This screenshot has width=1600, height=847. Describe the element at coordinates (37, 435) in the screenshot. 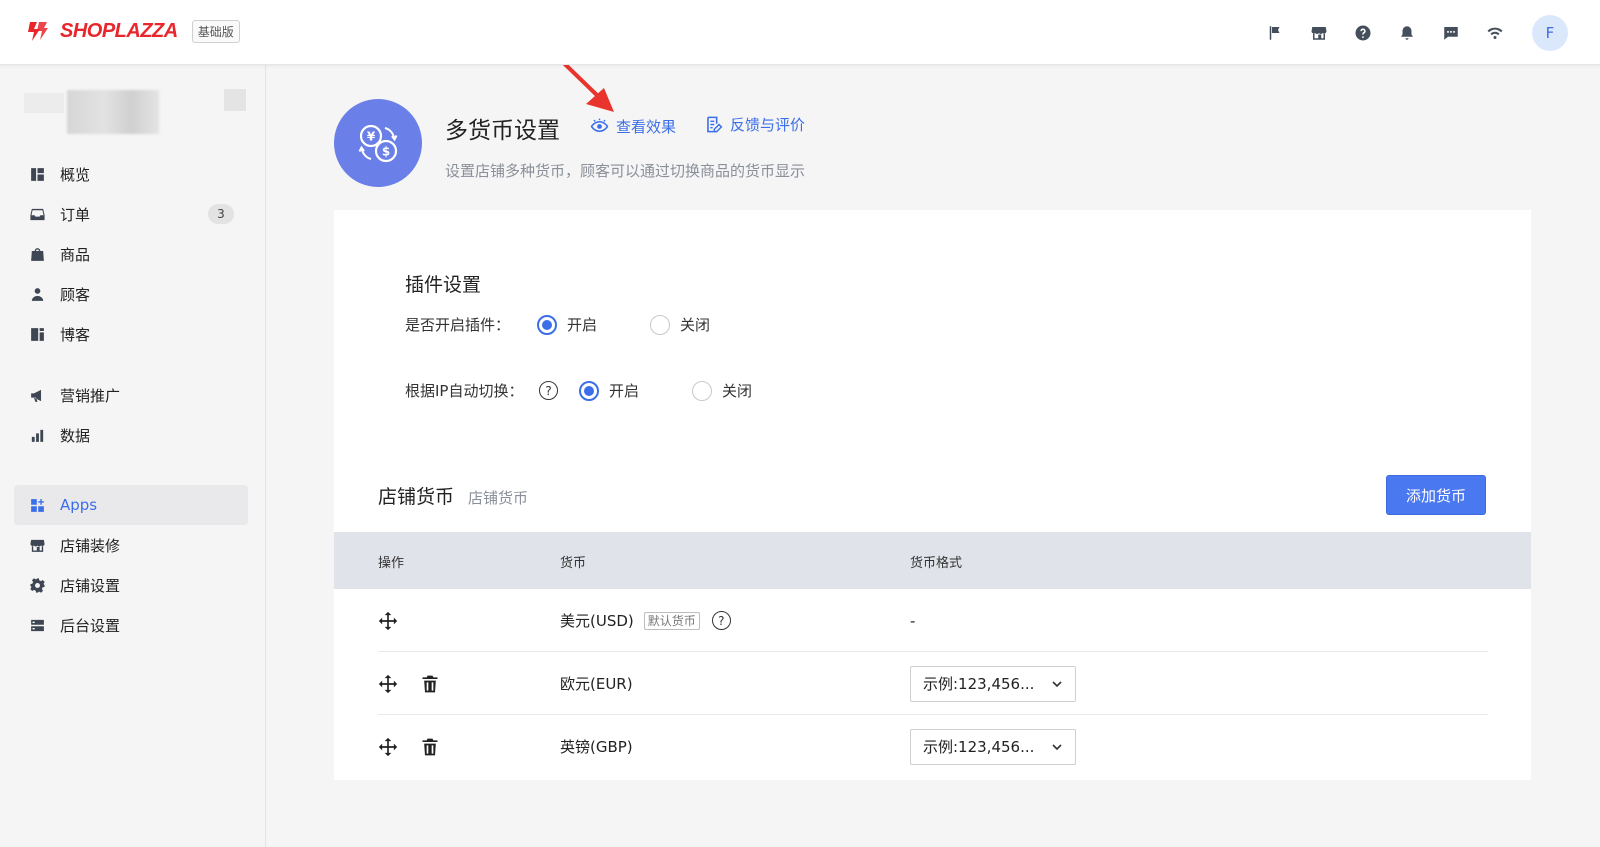

I see `bar-chart-icon` at that location.